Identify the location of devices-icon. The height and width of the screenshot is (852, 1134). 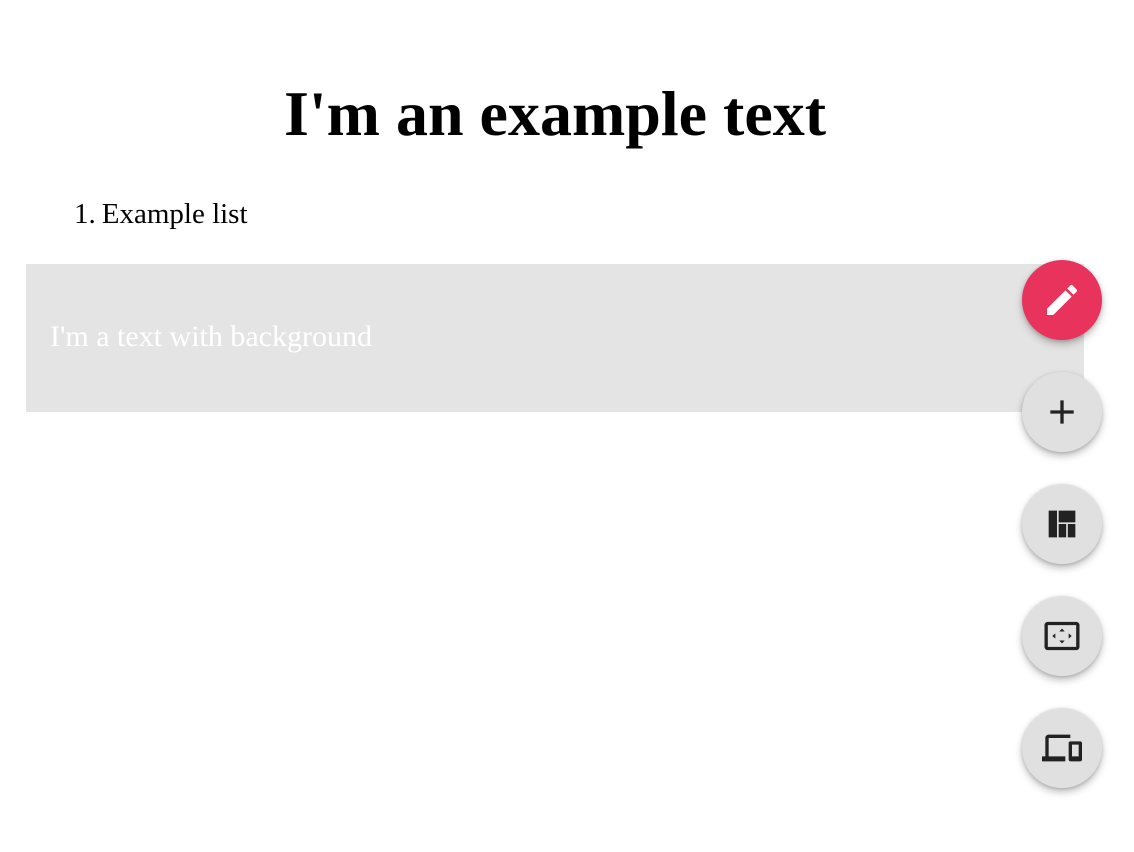
(1062, 748).